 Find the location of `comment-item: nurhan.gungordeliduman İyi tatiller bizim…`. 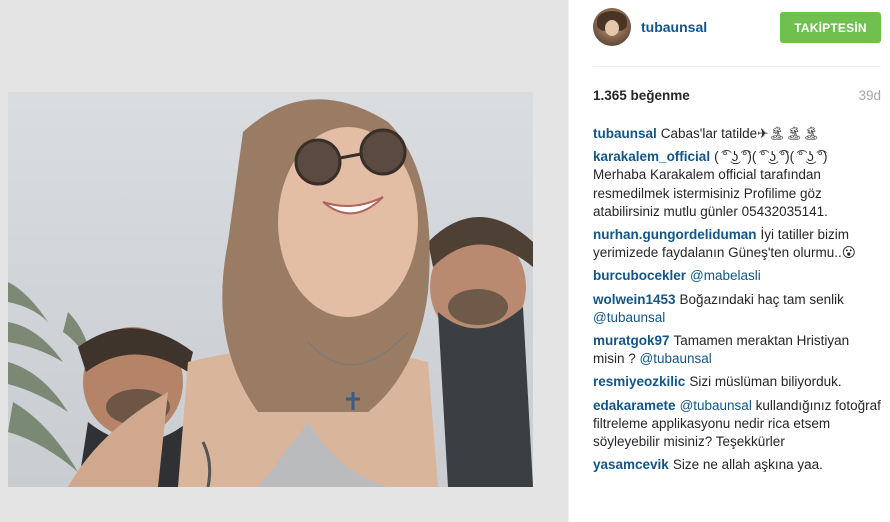

comment-item: nurhan.gungordeliduman İyi tatiller bizim… is located at coordinates (738, 244).